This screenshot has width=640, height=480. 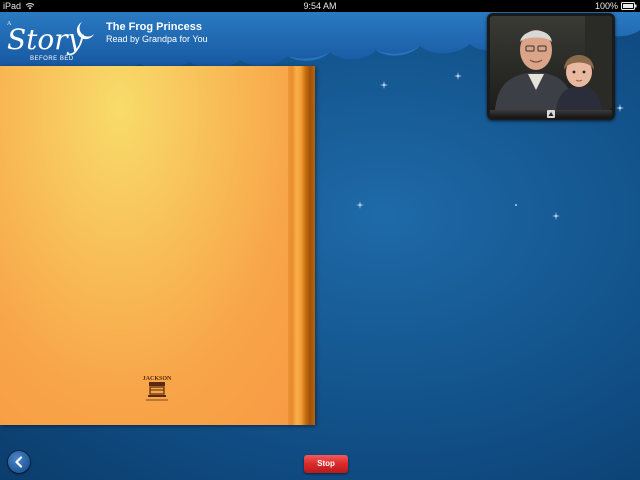 What do you see at coordinates (157, 379) in the screenshot?
I see `svg-text: JACKSON` at bounding box center [157, 379].